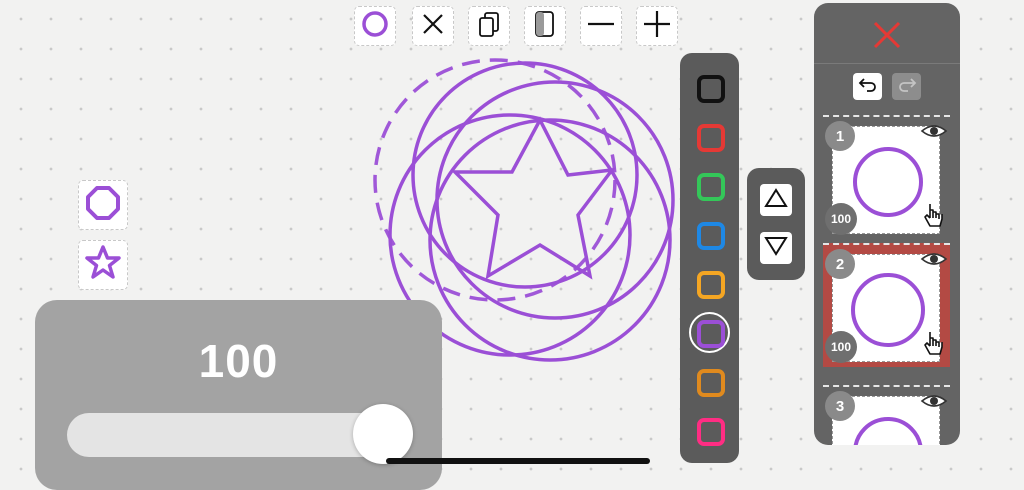 This screenshot has height=490, width=1024. I want to click on undo-icon, so click(868, 86).